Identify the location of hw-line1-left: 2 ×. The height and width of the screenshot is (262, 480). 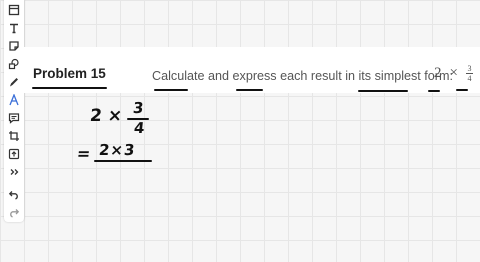
(106, 116).